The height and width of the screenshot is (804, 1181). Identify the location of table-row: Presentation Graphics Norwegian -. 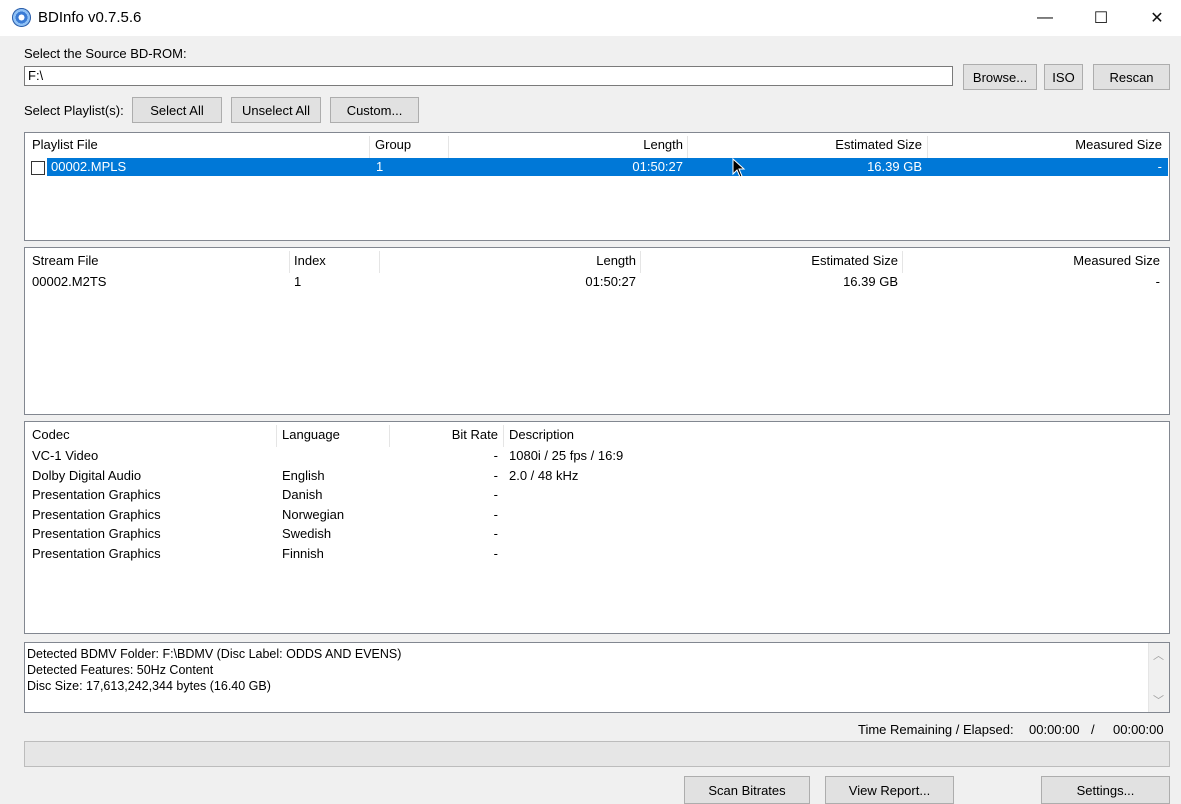
(597, 516).